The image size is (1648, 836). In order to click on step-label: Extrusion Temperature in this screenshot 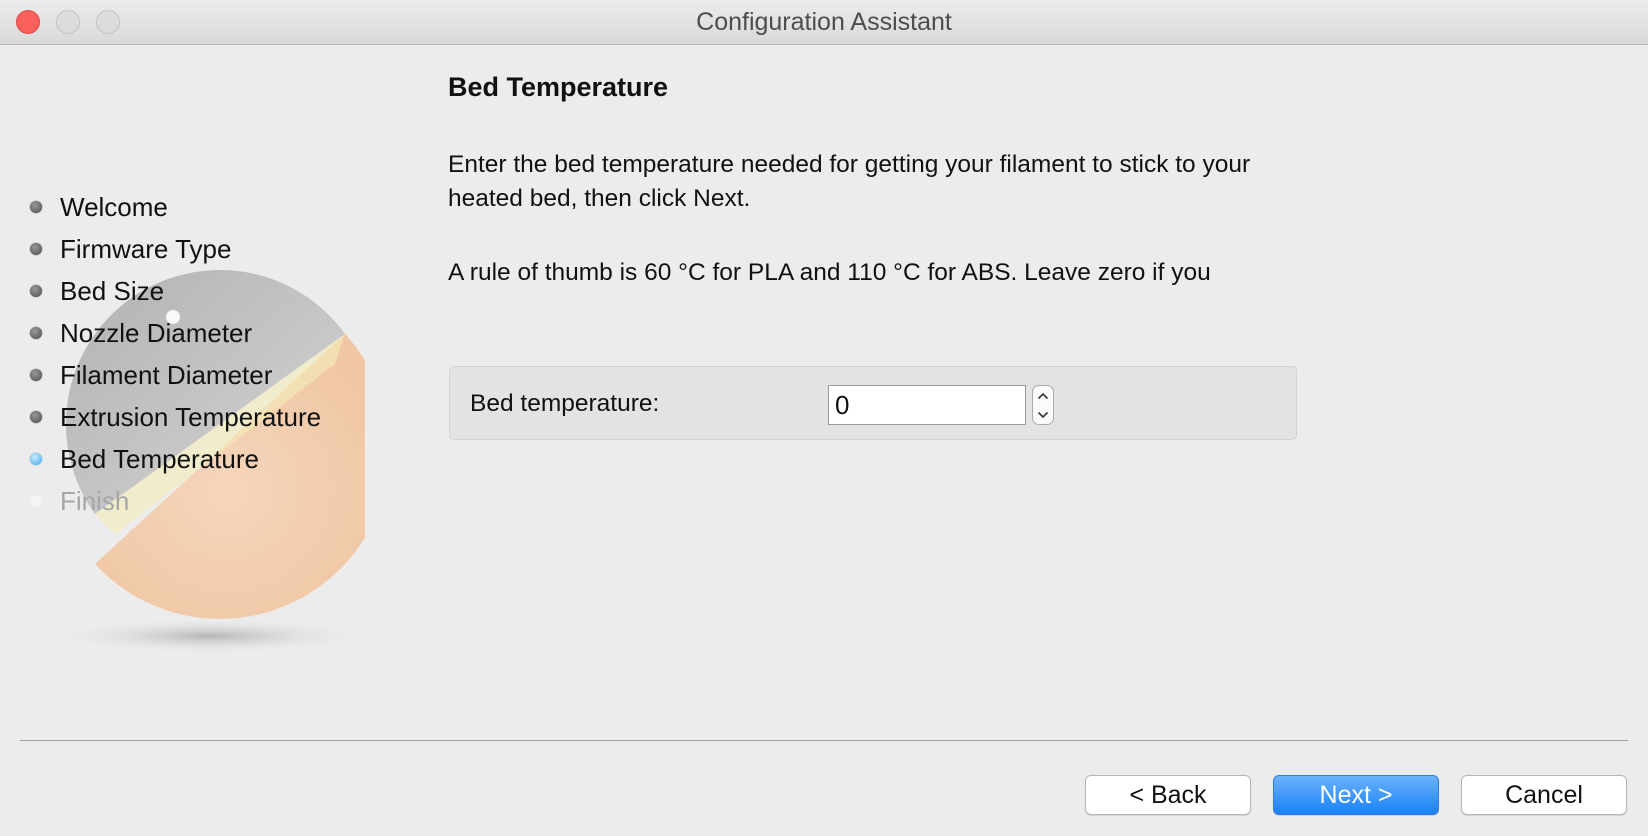, I will do `click(191, 416)`.